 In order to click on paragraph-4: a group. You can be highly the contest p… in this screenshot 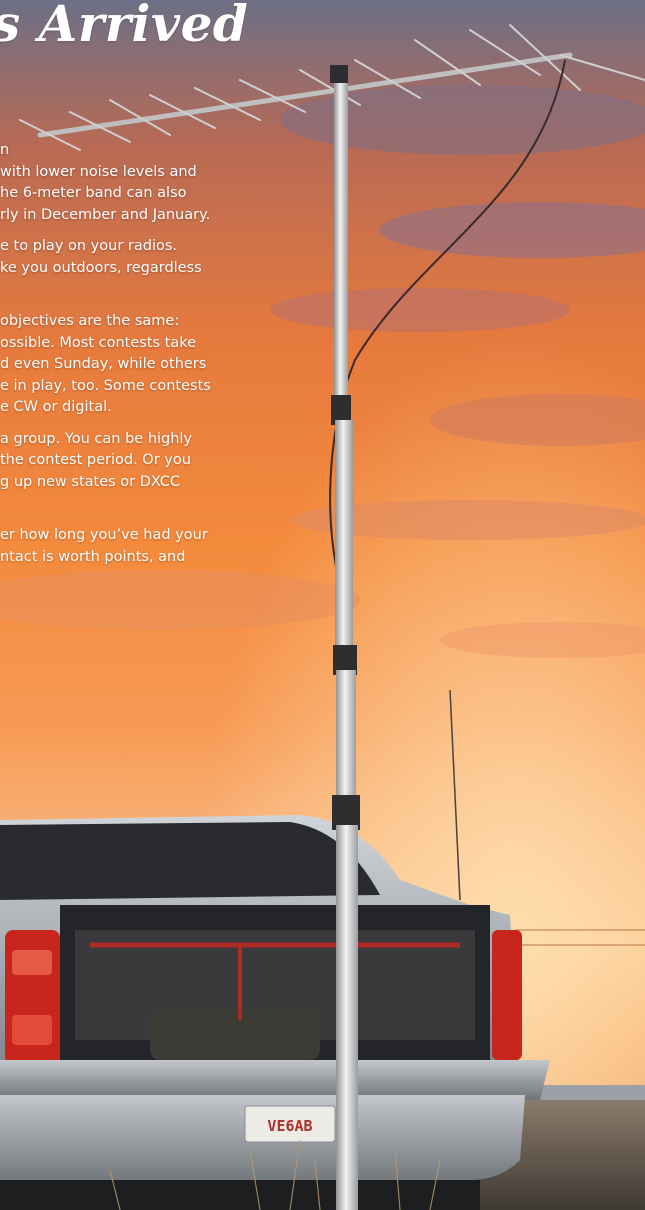, I will do `click(150, 461)`.